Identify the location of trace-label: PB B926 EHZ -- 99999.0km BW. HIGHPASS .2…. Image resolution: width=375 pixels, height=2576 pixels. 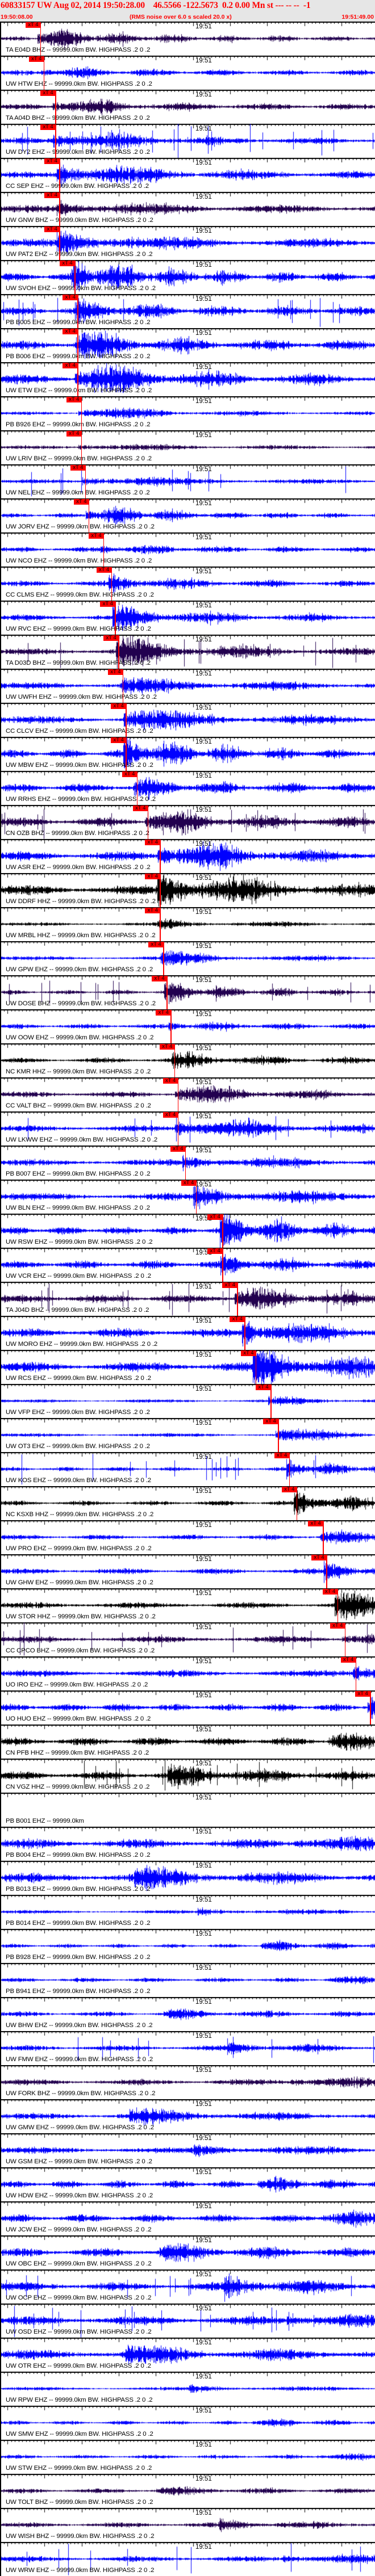
(78, 424).